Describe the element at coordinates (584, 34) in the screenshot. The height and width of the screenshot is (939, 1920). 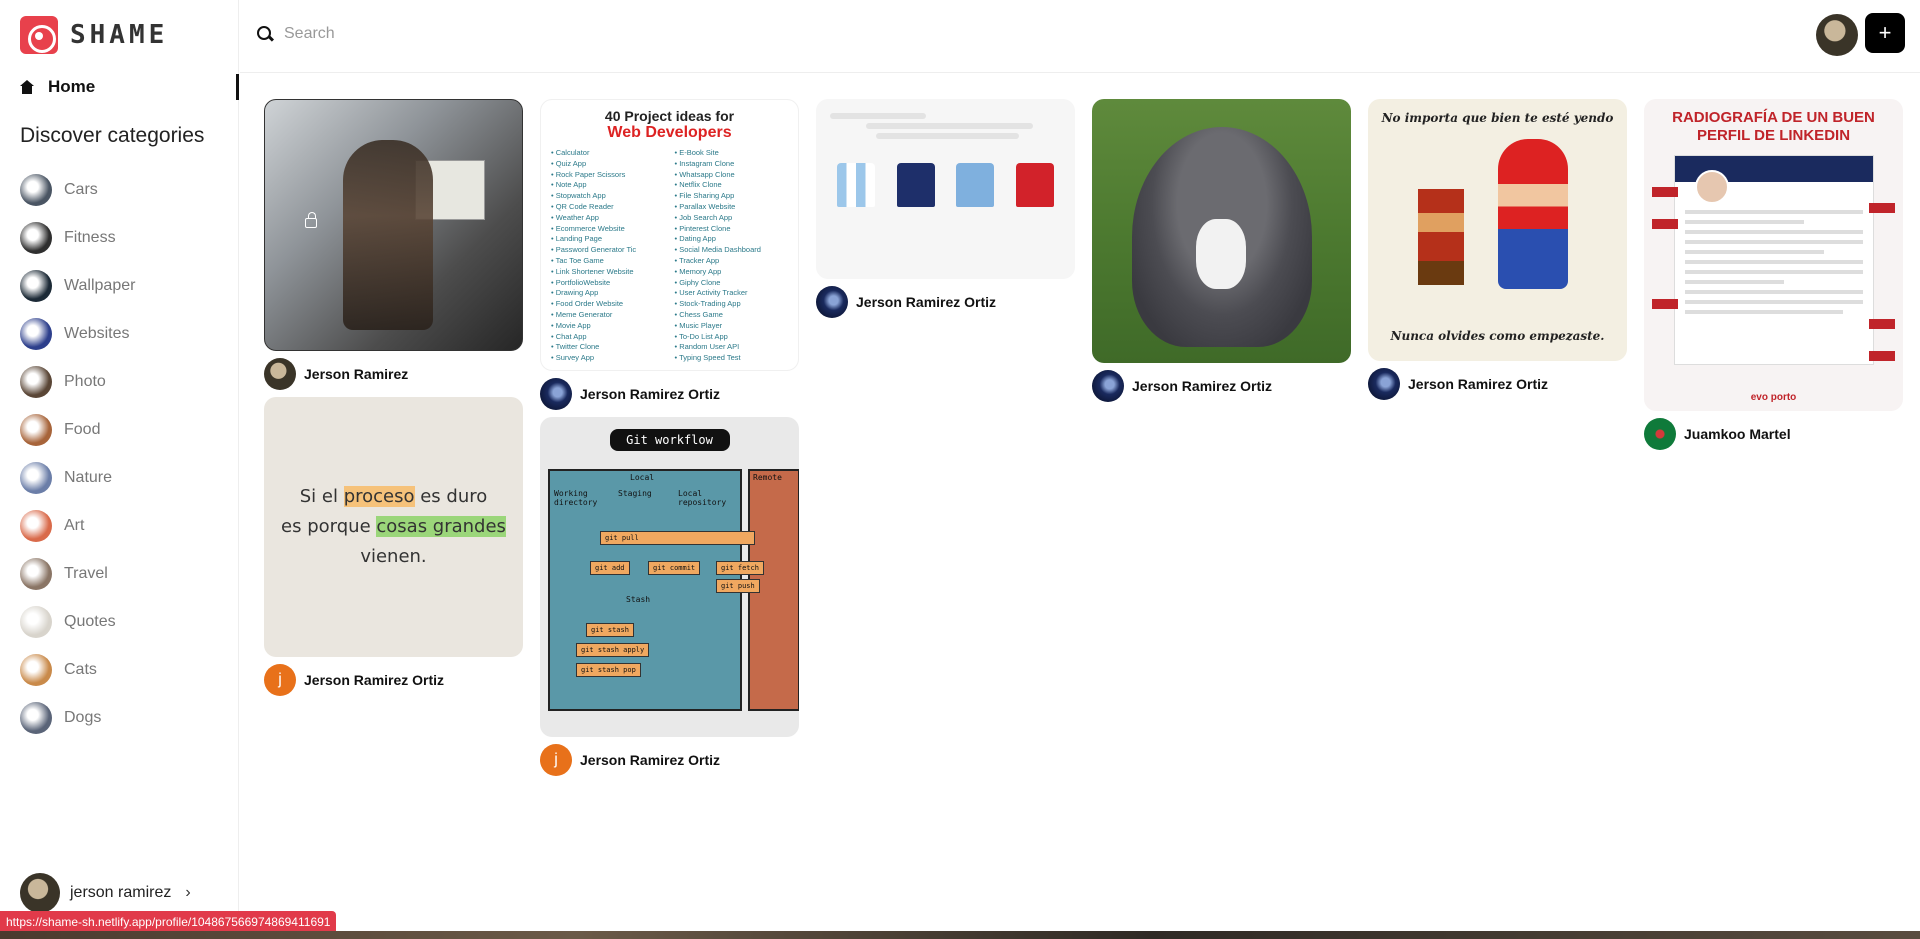
I see `search-input` at that location.